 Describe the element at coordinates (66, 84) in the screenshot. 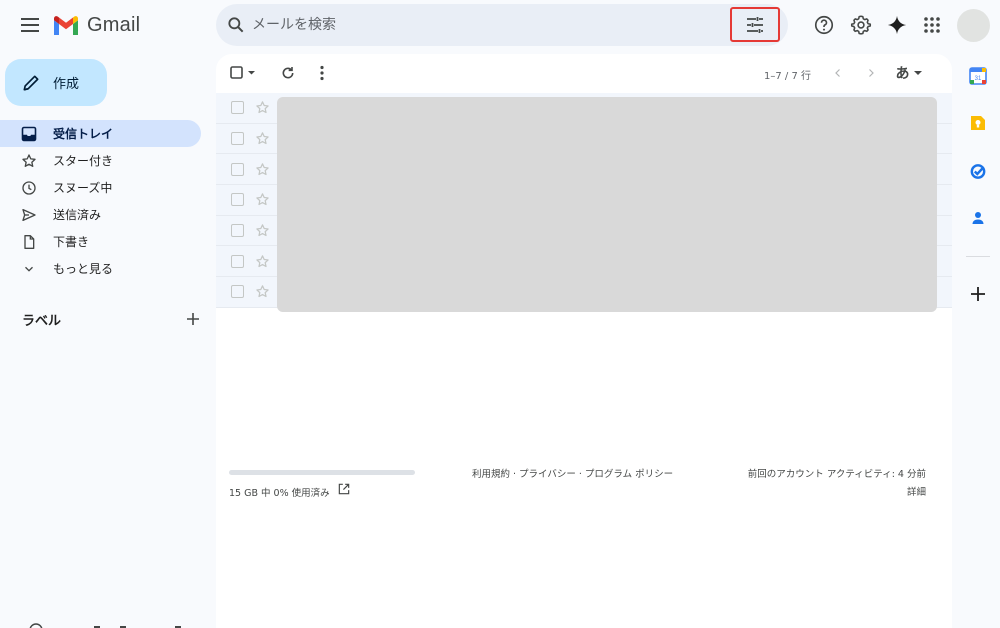

I see `compose-label: 作成` at that location.